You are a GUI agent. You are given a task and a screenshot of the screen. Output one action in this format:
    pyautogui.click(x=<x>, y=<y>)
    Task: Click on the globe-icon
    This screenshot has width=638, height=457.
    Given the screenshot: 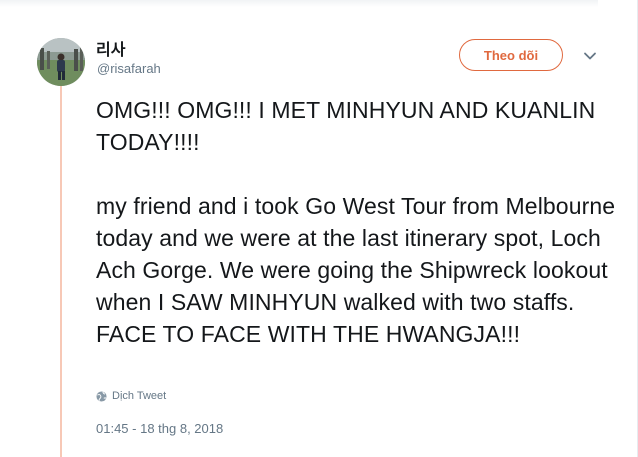 What is the action you would take?
    pyautogui.click(x=101, y=396)
    